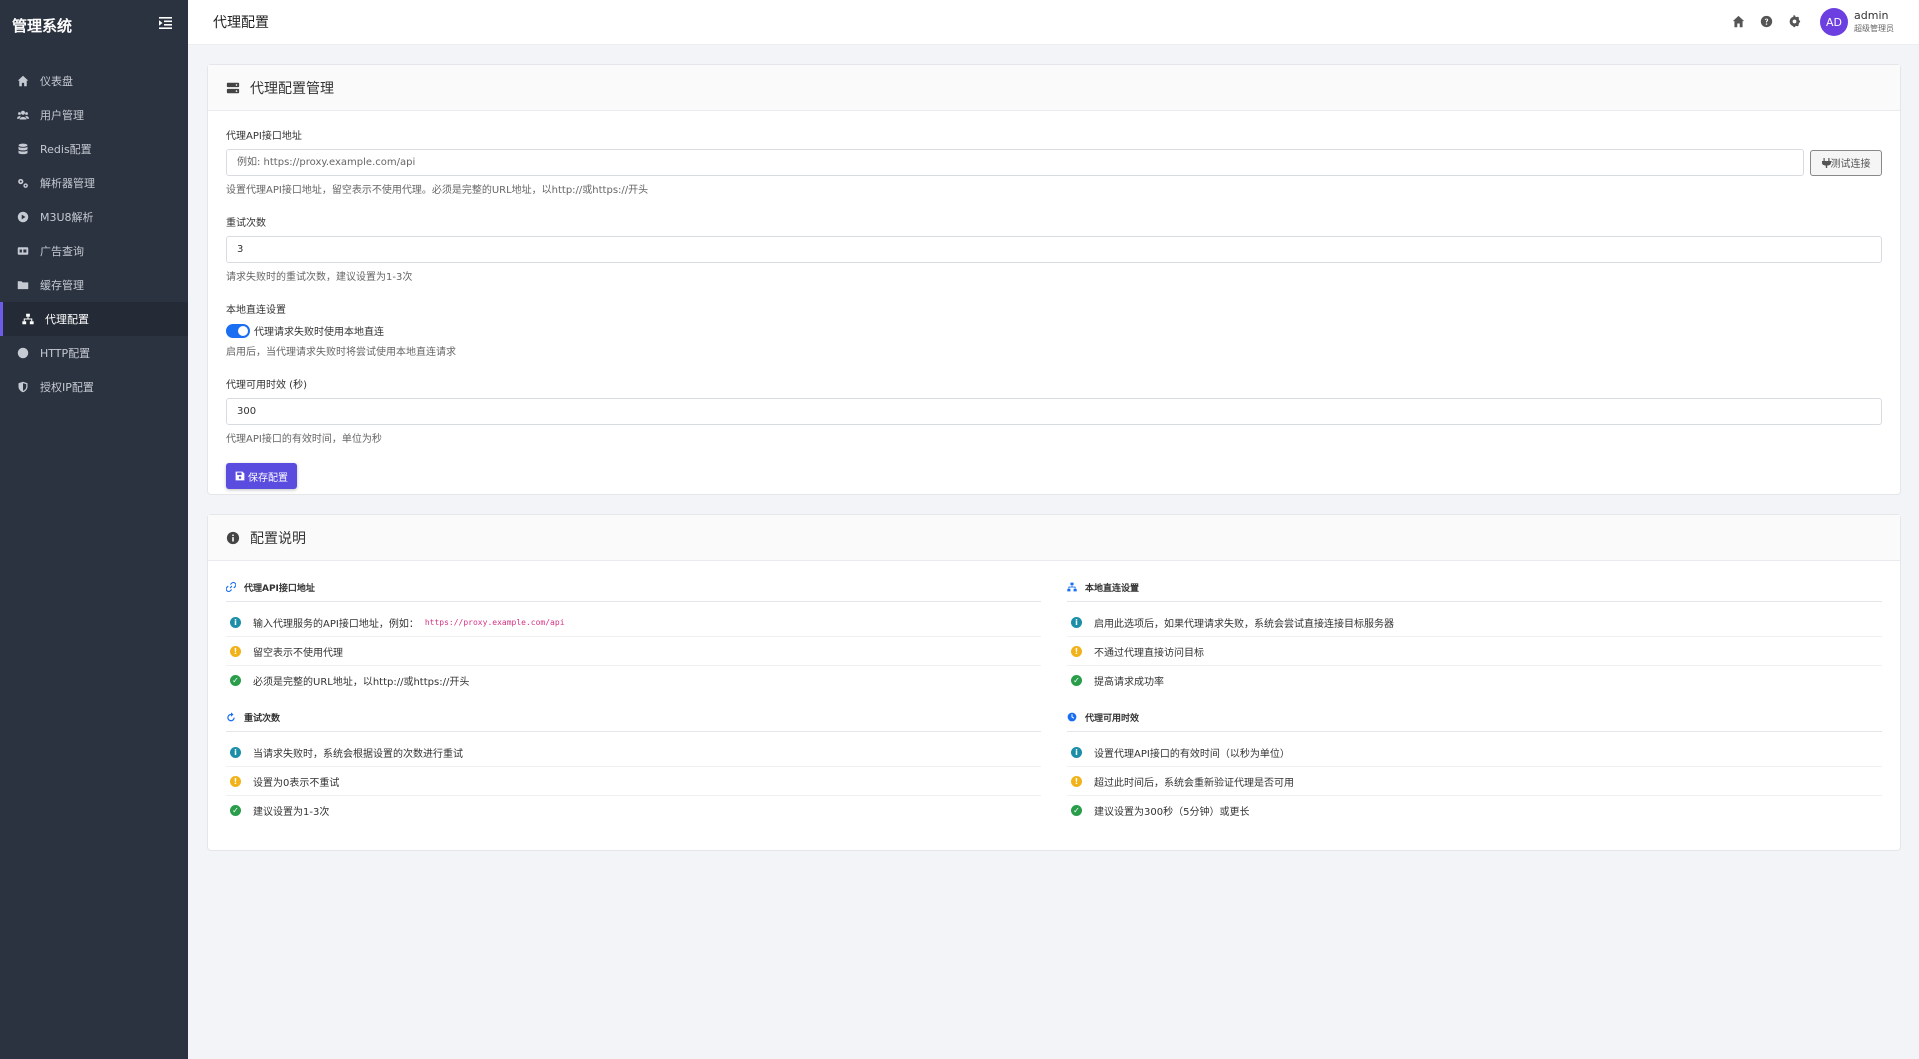 The image size is (1919, 1059). I want to click on sidebar-item-http: HTTP配置, so click(94, 353).